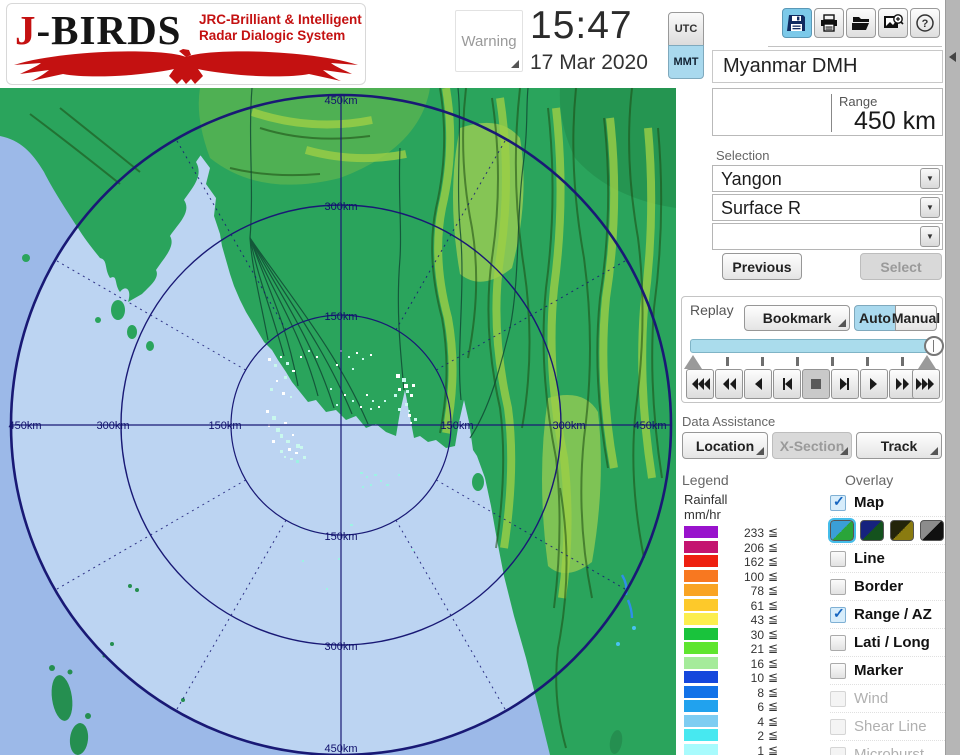  What do you see at coordinates (952, 377) in the screenshot?
I see `panel-collapse-strip` at bounding box center [952, 377].